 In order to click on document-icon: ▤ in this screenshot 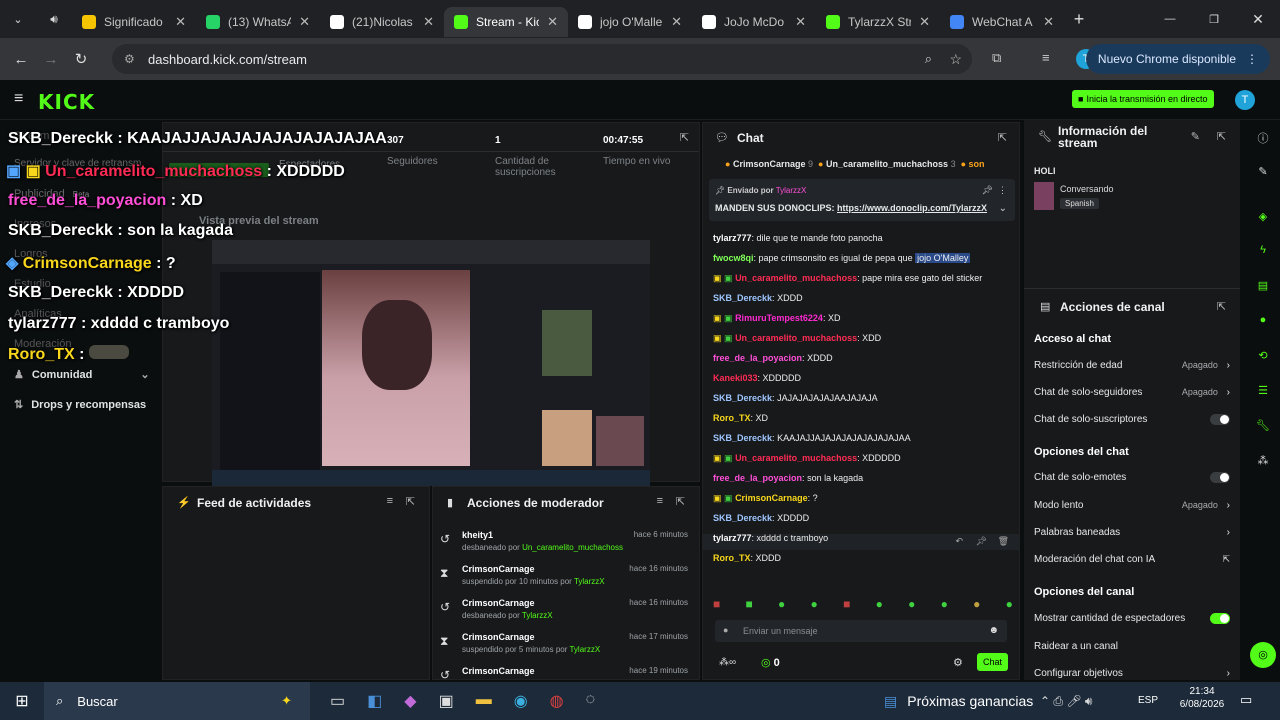, I will do `click(1263, 288)`.